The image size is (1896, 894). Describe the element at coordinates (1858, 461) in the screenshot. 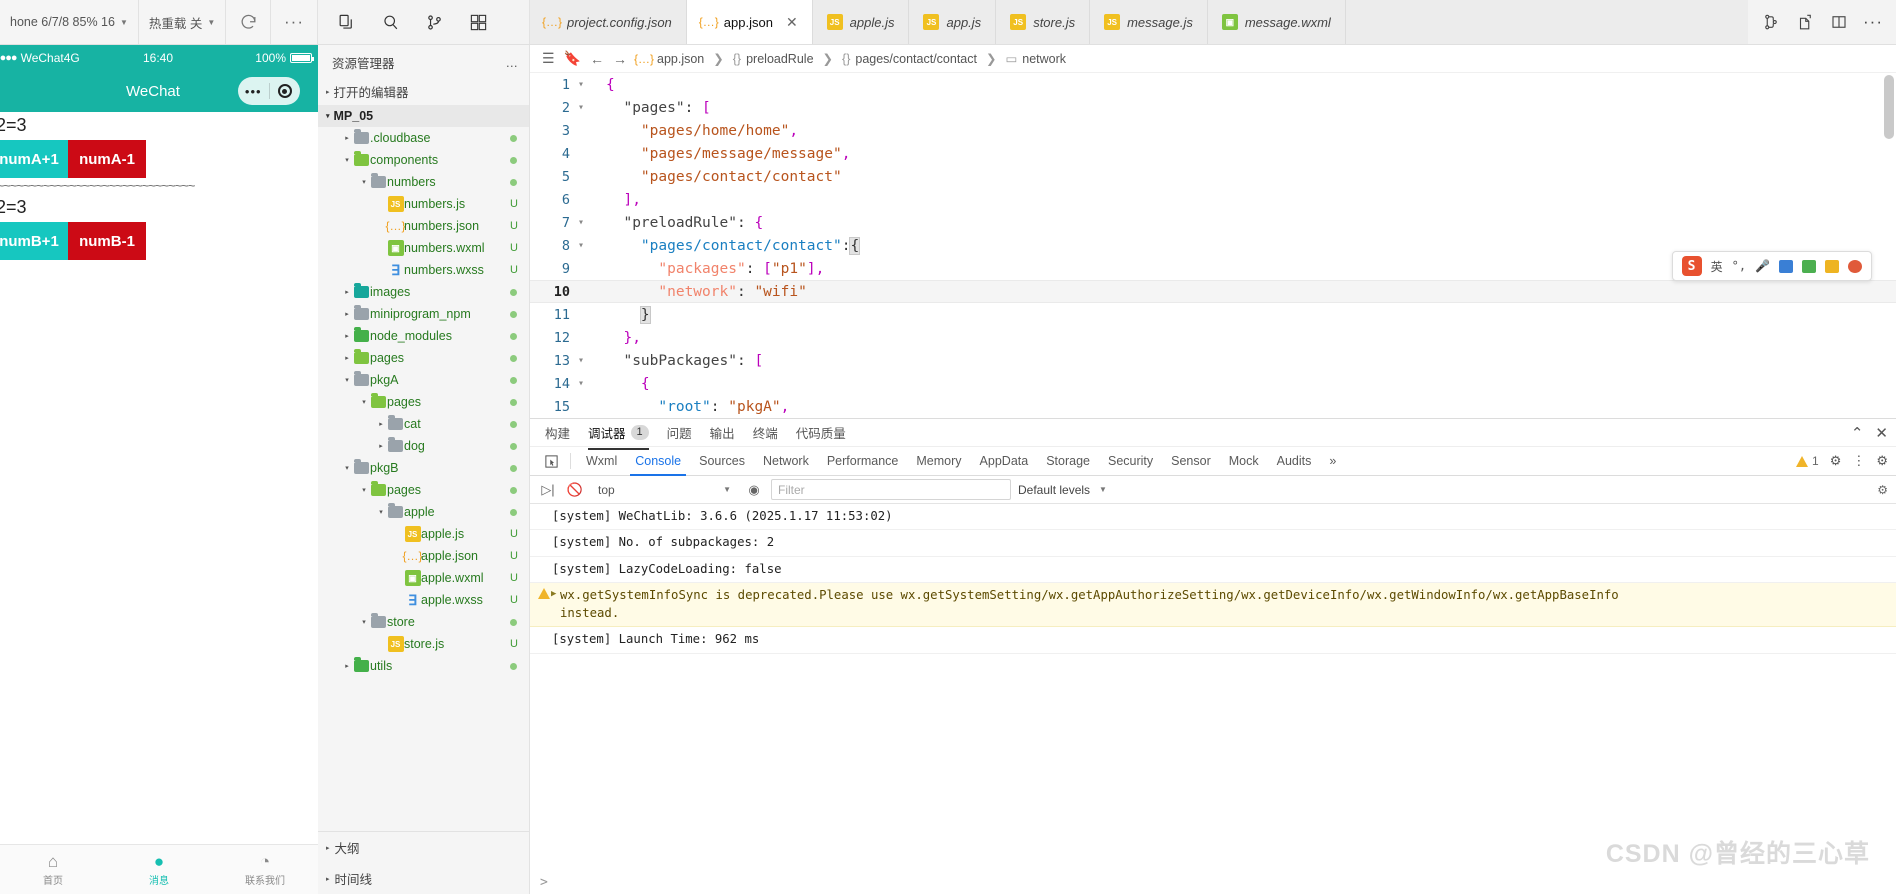

I see `more-vertical-icon: ⋮` at that location.